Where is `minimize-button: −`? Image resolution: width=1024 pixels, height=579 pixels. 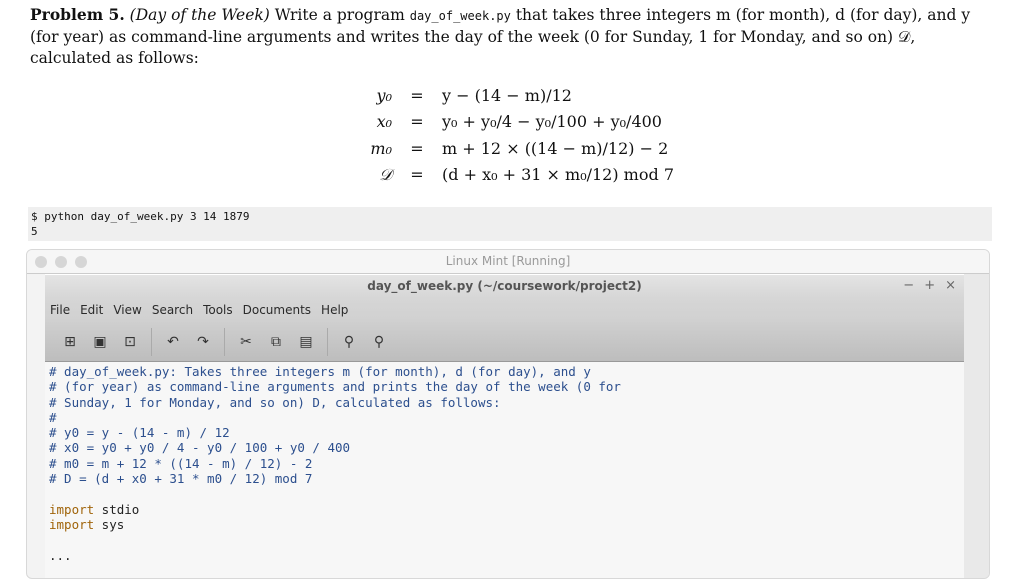
minimize-button: − is located at coordinates (908, 285).